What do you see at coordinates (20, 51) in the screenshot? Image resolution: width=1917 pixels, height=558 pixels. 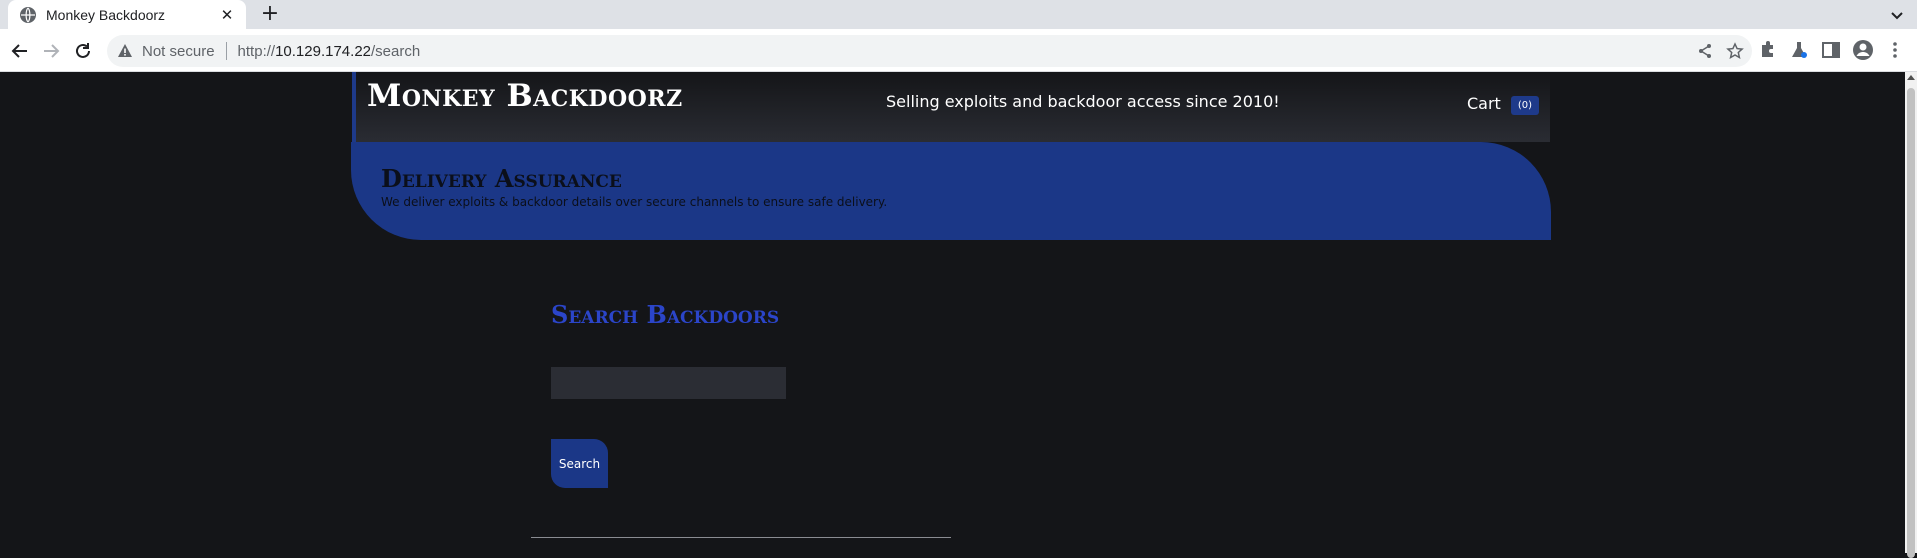 I see `back-arrow-icon` at bounding box center [20, 51].